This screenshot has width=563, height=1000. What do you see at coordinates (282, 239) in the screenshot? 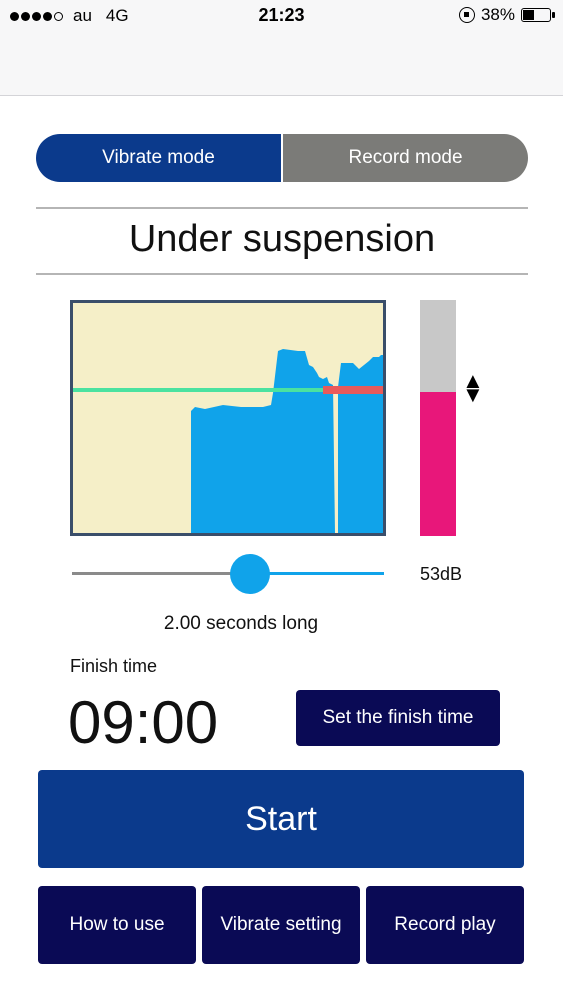
I see `state-title: Under suspension` at bounding box center [282, 239].